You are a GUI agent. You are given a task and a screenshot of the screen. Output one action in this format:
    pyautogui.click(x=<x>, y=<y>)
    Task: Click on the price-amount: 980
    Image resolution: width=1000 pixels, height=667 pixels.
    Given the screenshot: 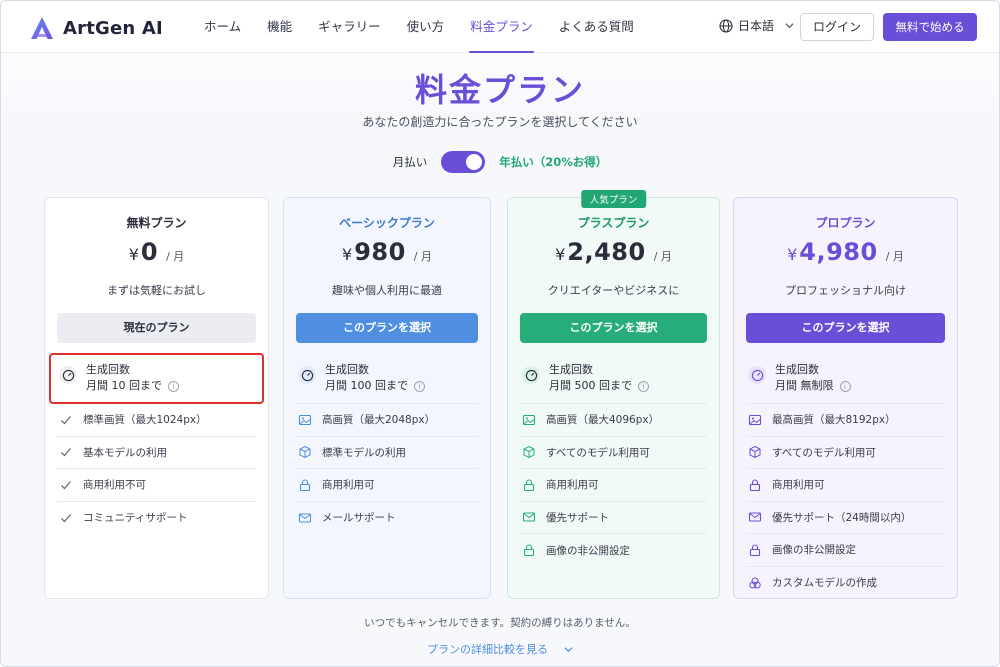 What is the action you would take?
    pyautogui.click(x=380, y=252)
    